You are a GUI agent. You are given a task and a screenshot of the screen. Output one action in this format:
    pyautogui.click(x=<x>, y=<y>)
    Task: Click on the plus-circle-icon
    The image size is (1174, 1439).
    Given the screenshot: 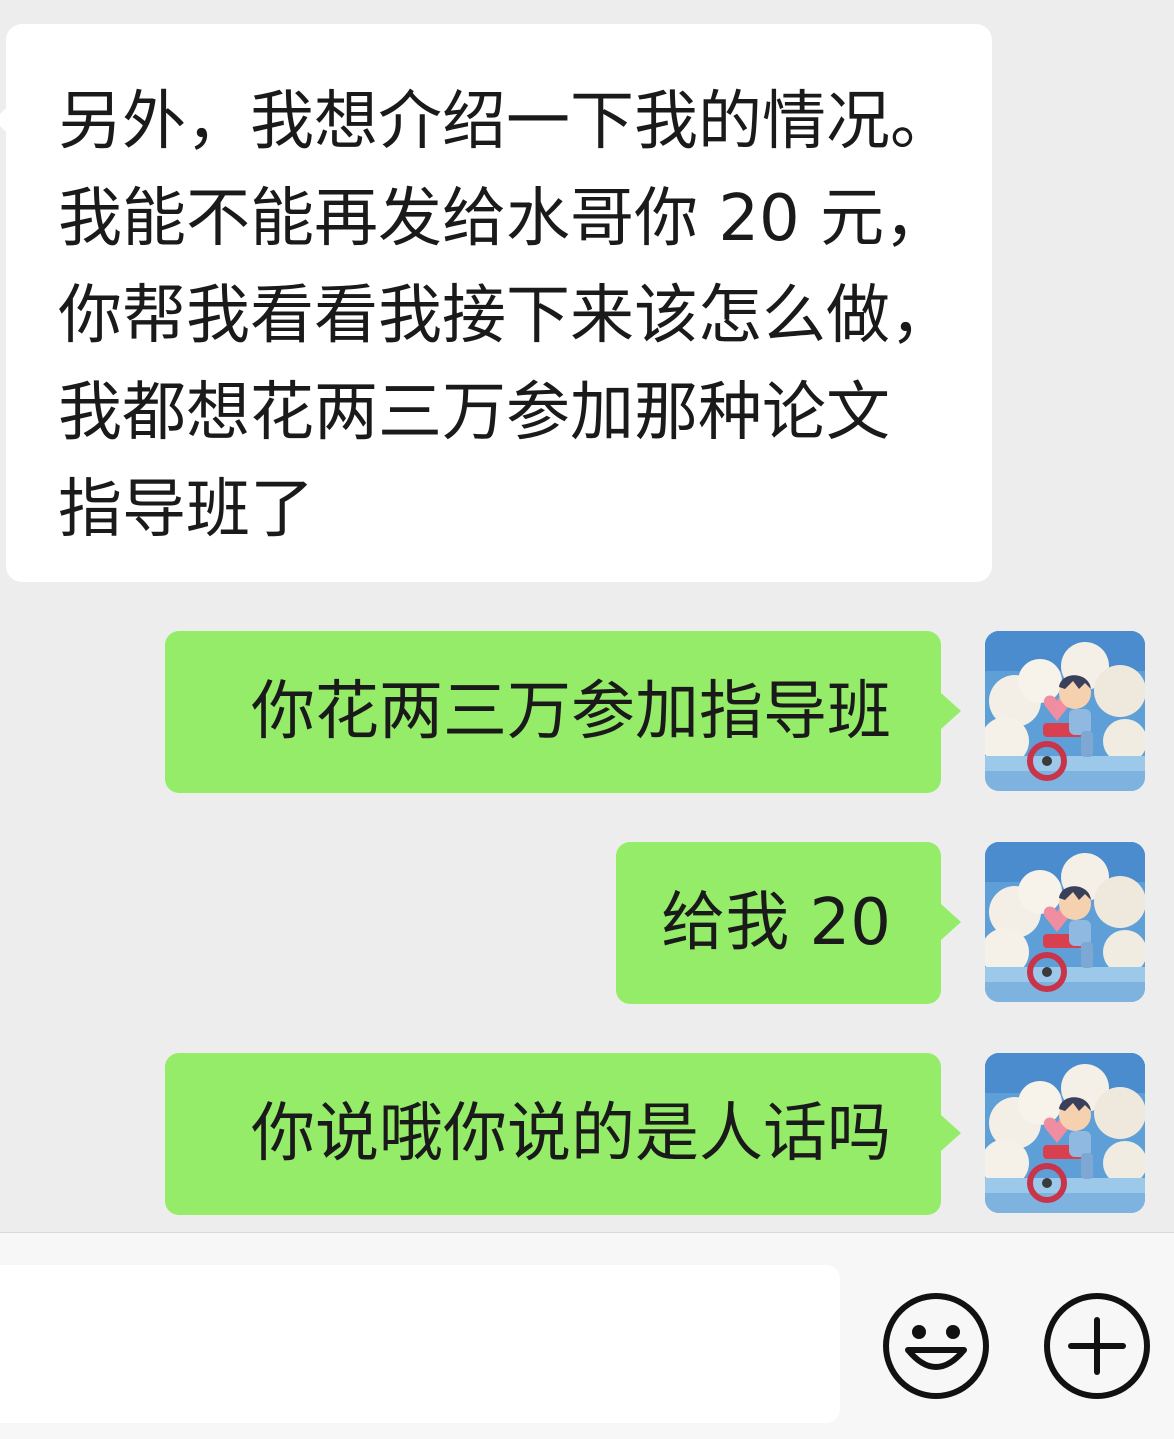 What is the action you would take?
    pyautogui.click(x=1097, y=1346)
    